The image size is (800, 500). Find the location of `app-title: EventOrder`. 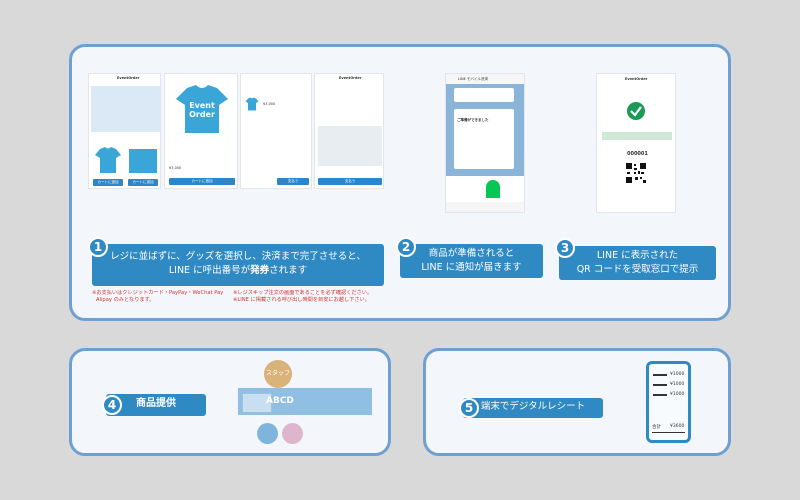

app-title: EventOrder is located at coordinates (128, 78).